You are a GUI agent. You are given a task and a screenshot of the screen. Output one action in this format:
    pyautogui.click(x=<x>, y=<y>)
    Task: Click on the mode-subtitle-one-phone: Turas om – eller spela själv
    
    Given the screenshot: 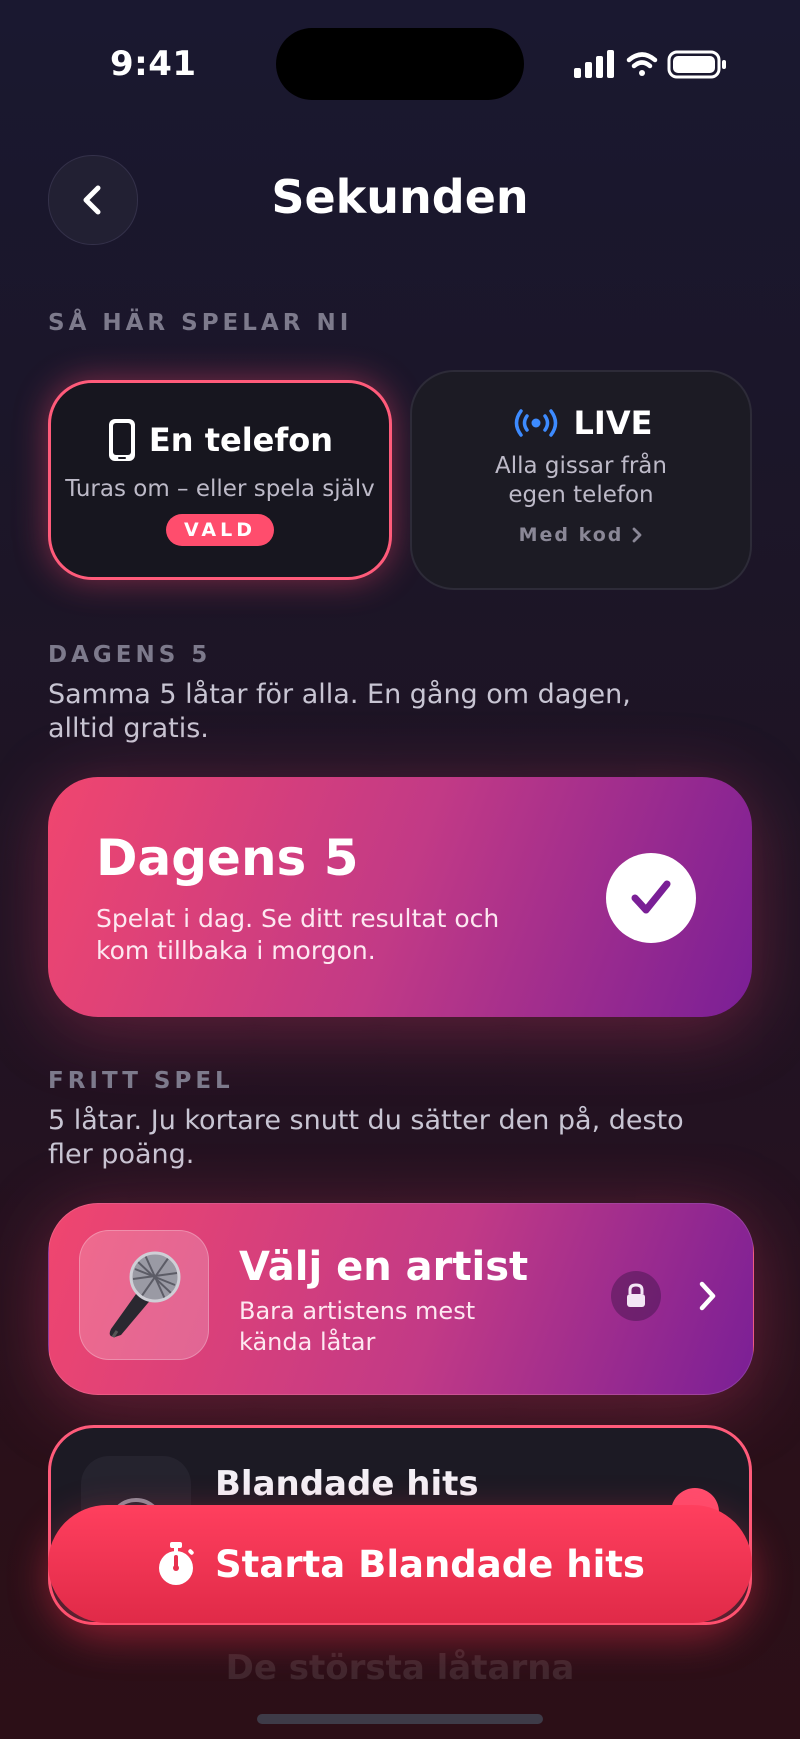 What is the action you would take?
    pyautogui.click(x=220, y=489)
    